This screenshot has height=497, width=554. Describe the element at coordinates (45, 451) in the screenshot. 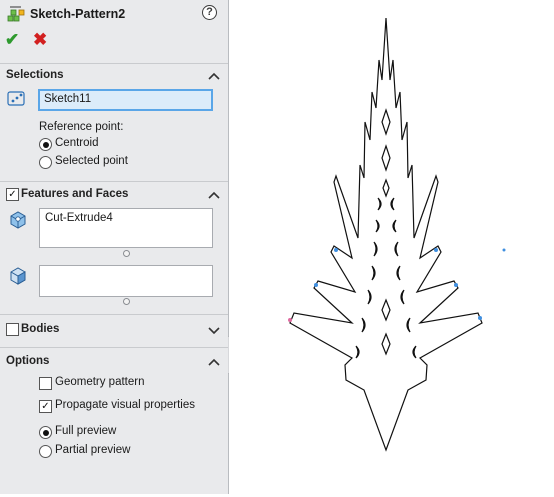

I see `partial-preview-radio` at that location.